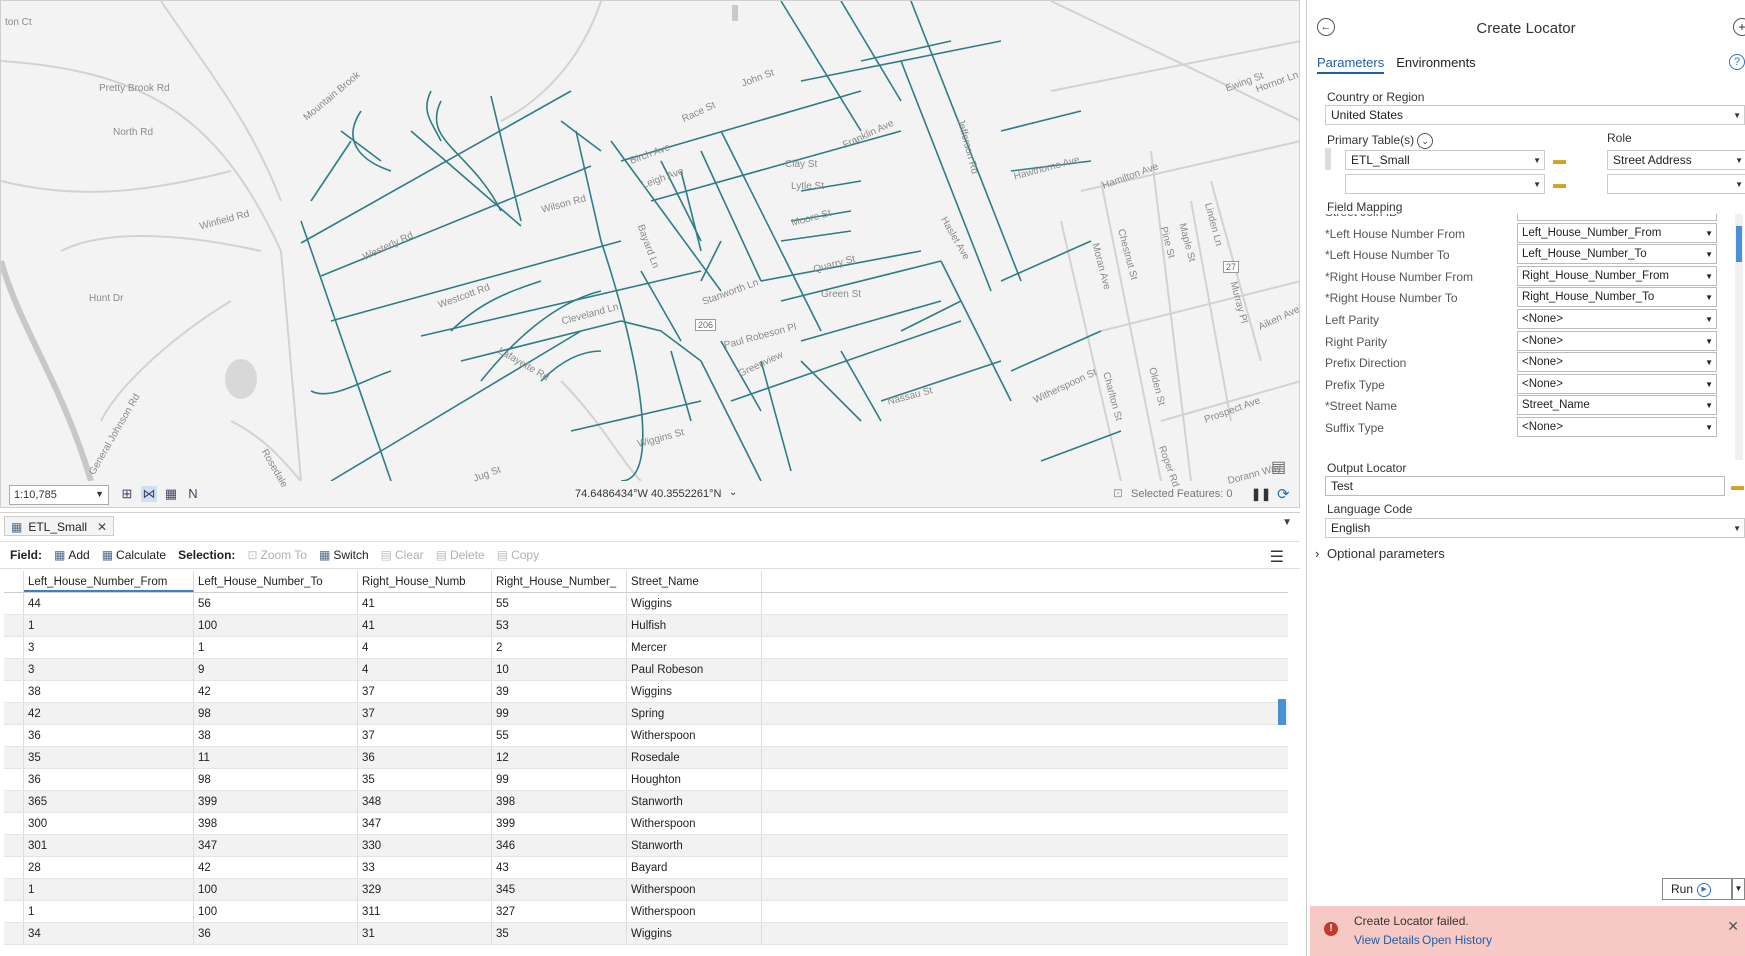 The image size is (1745, 956). I want to click on folder-icon: ▬, so click(1559, 183).